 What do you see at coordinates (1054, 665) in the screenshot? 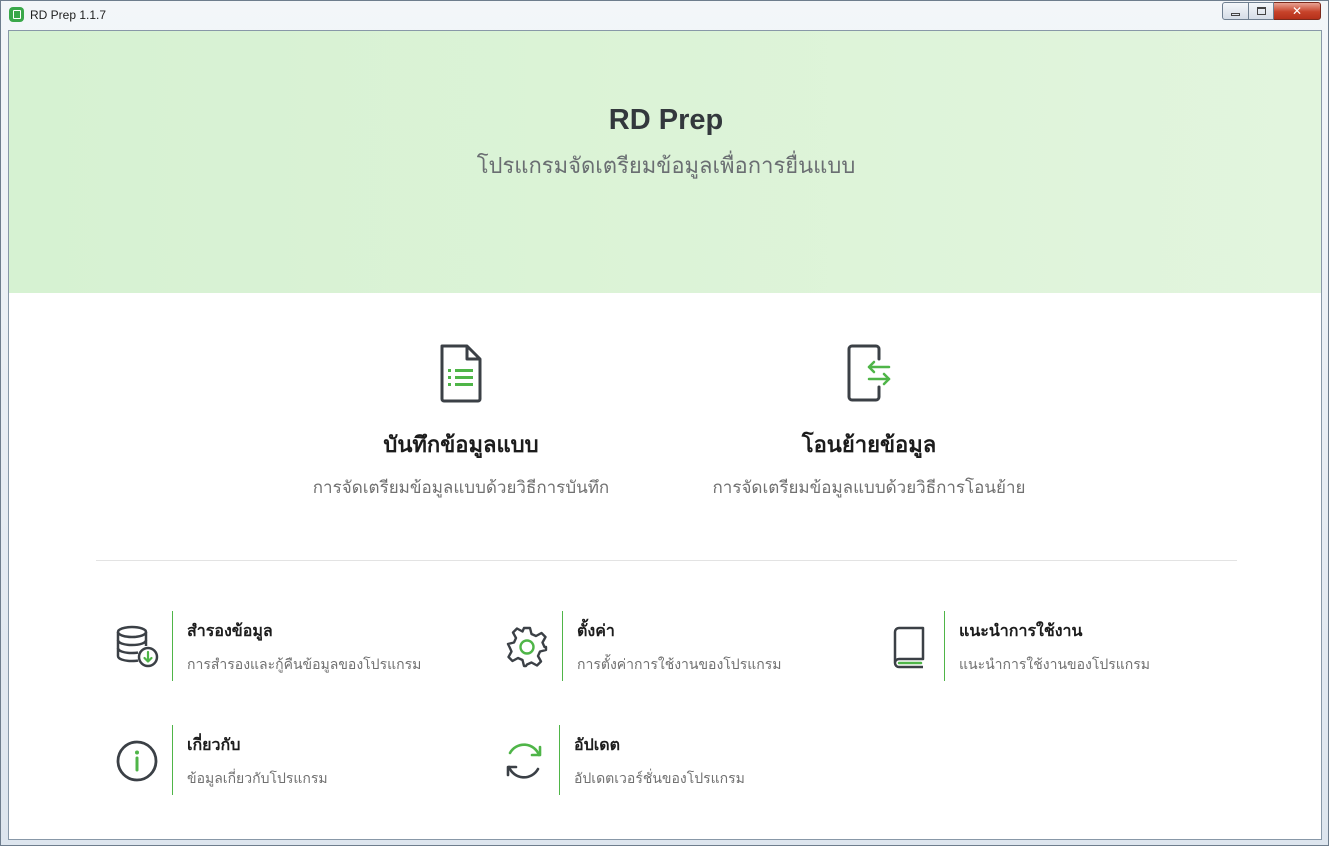
I see `user-guide-description: แนะนำการใช้งานของโปรแกรม` at bounding box center [1054, 665].